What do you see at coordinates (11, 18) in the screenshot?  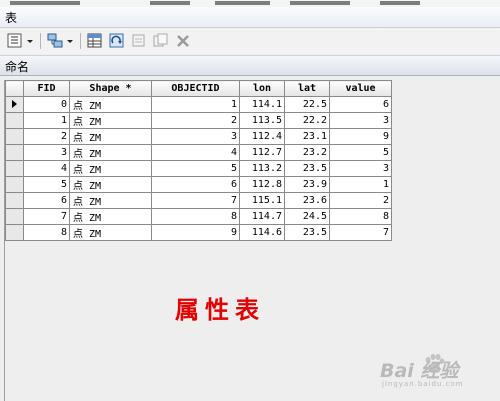 I see `window-title: 表` at bounding box center [11, 18].